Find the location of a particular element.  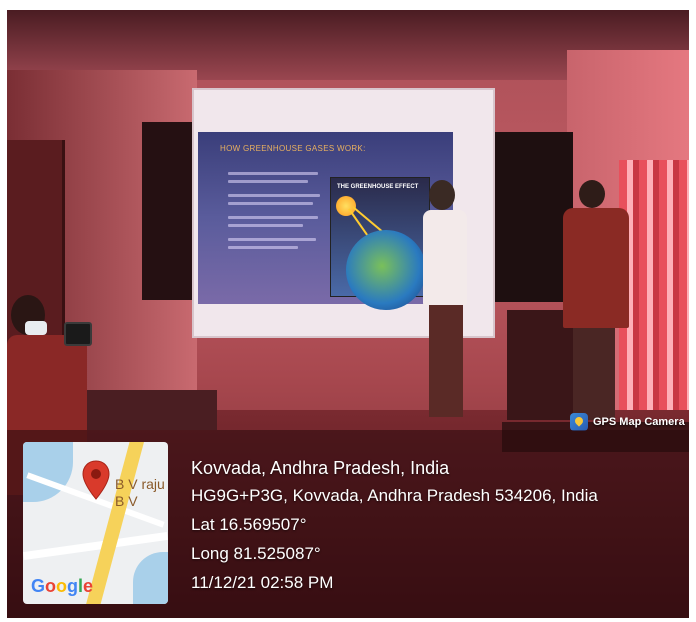

longitude: Long 81.525087° is located at coordinates (256, 553).